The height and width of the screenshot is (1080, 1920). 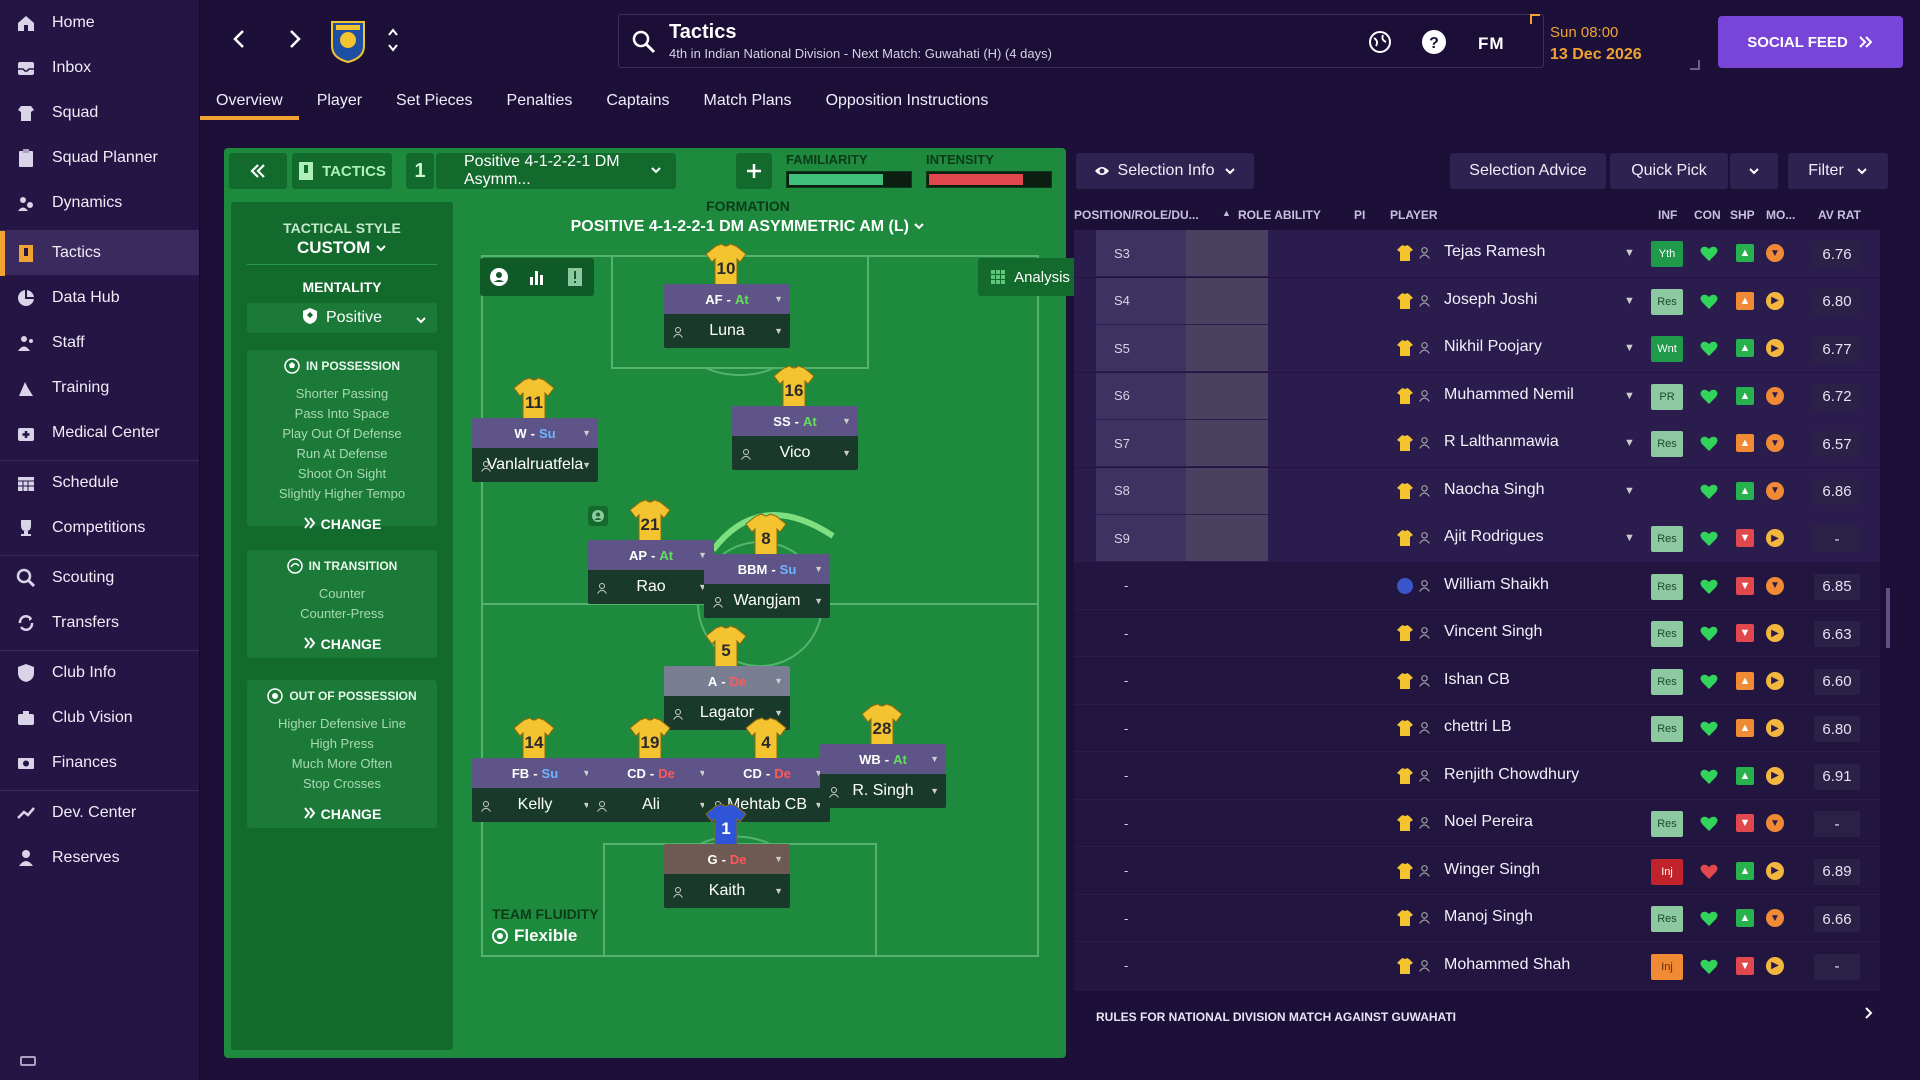 I want to click on position-cell: S4, so click(x=1141, y=300).